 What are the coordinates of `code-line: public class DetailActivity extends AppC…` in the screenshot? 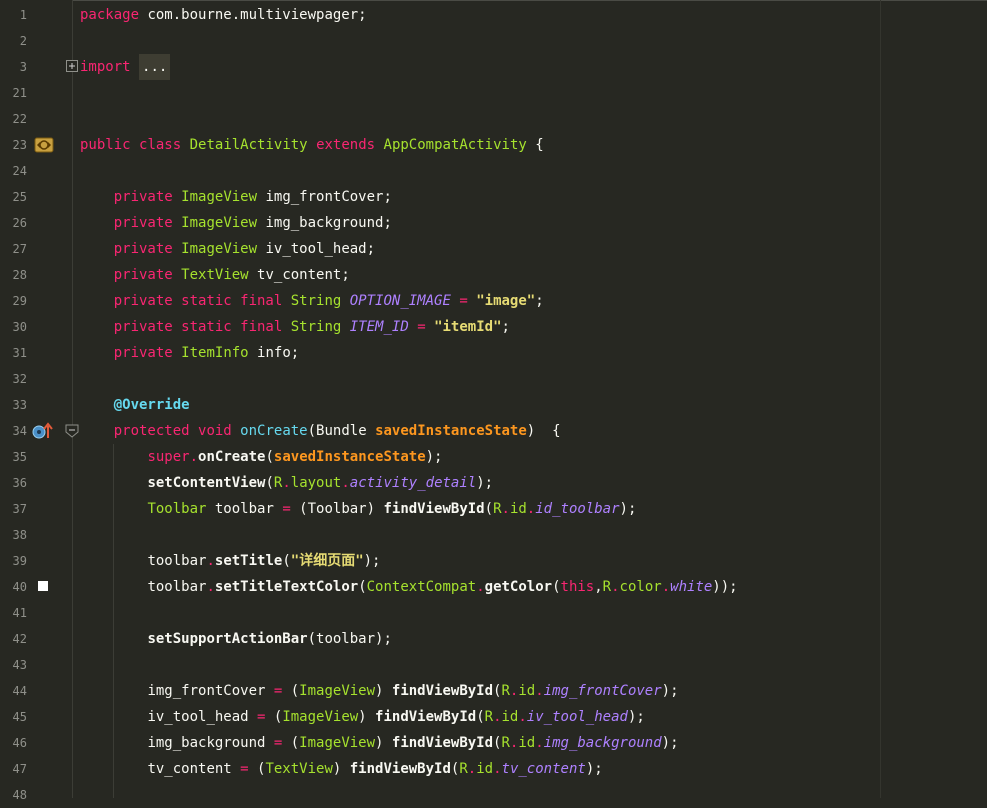 It's located at (312, 145).